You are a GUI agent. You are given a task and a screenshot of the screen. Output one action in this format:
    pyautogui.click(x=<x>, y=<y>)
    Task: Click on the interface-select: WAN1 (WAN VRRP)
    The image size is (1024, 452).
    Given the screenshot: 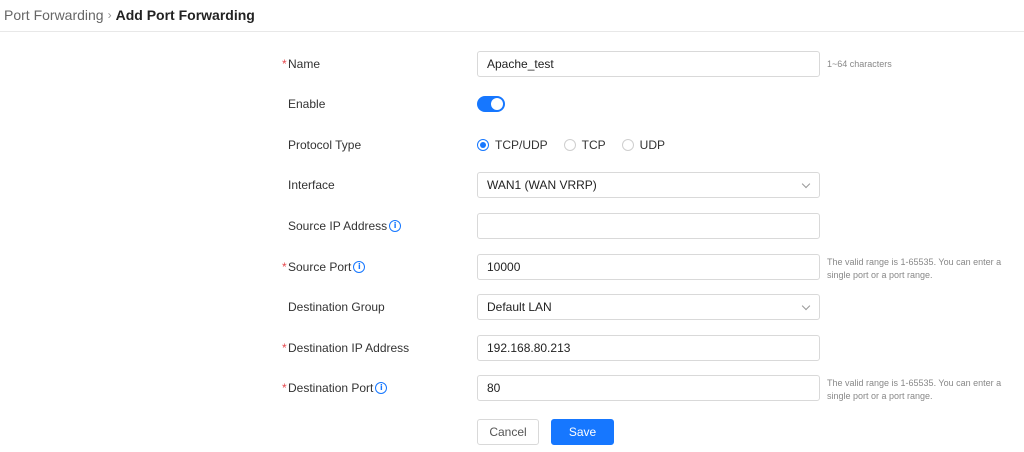 What is the action you would take?
    pyautogui.click(x=648, y=185)
    